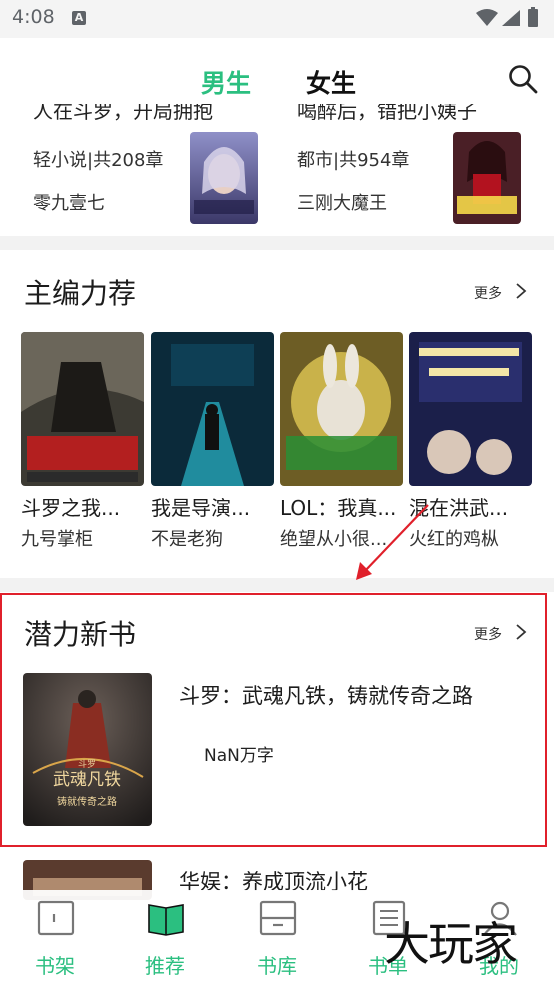  I want to click on book-author: 三刚大魔王, so click(342, 203).